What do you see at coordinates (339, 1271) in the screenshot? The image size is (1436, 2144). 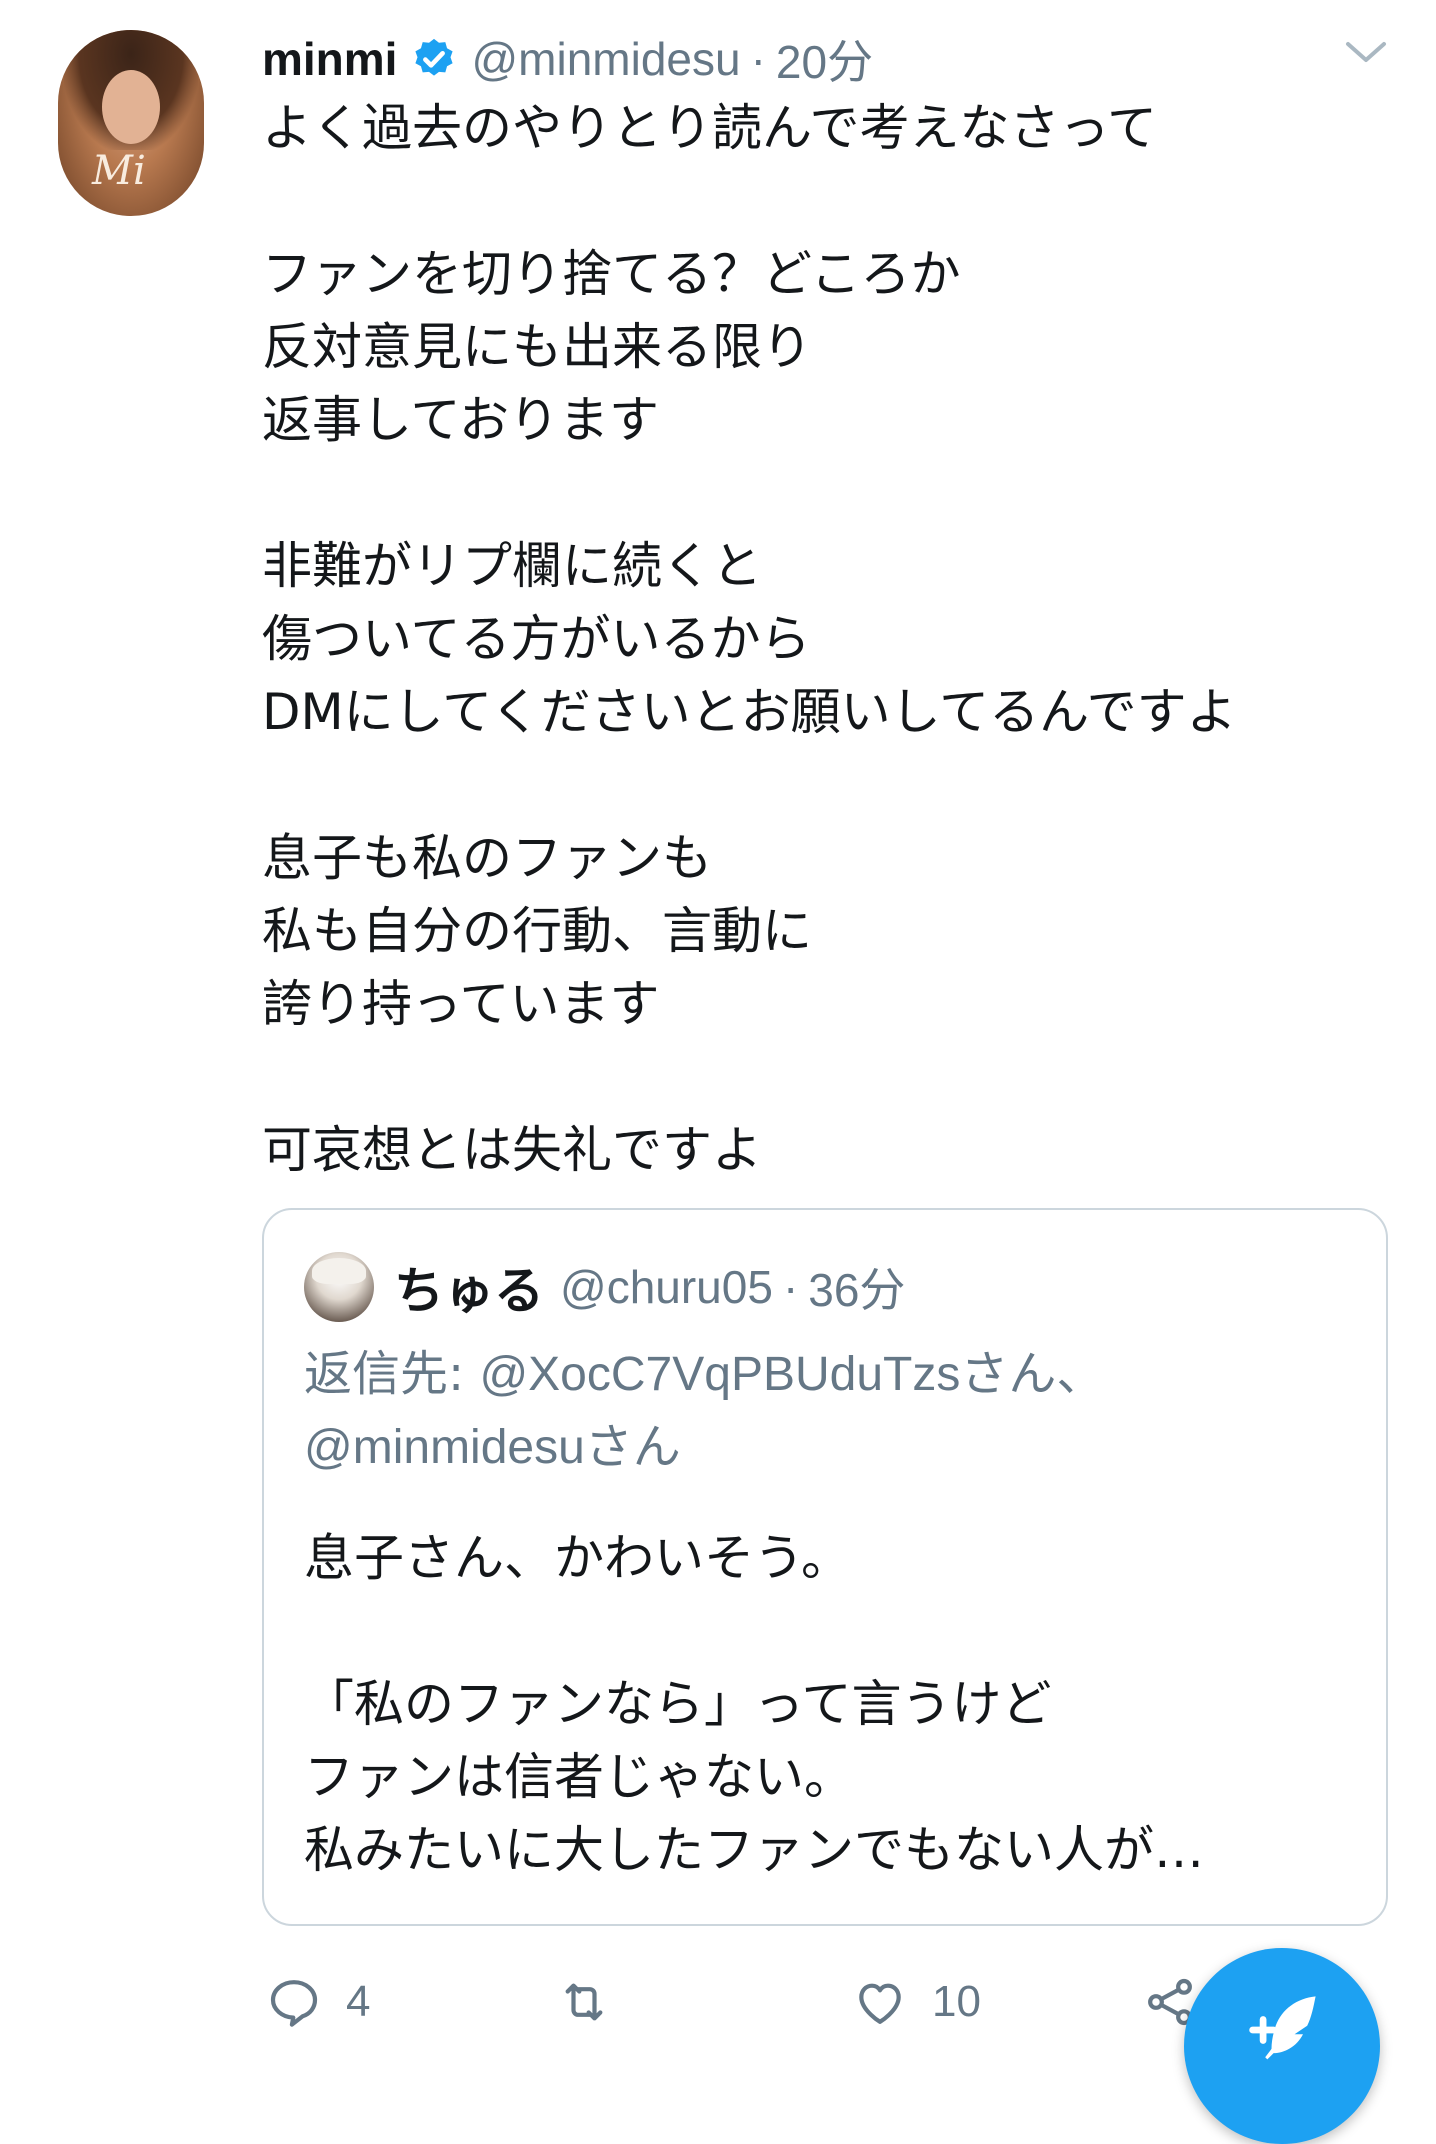 I see `avatar-hat` at bounding box center [339, 1271].